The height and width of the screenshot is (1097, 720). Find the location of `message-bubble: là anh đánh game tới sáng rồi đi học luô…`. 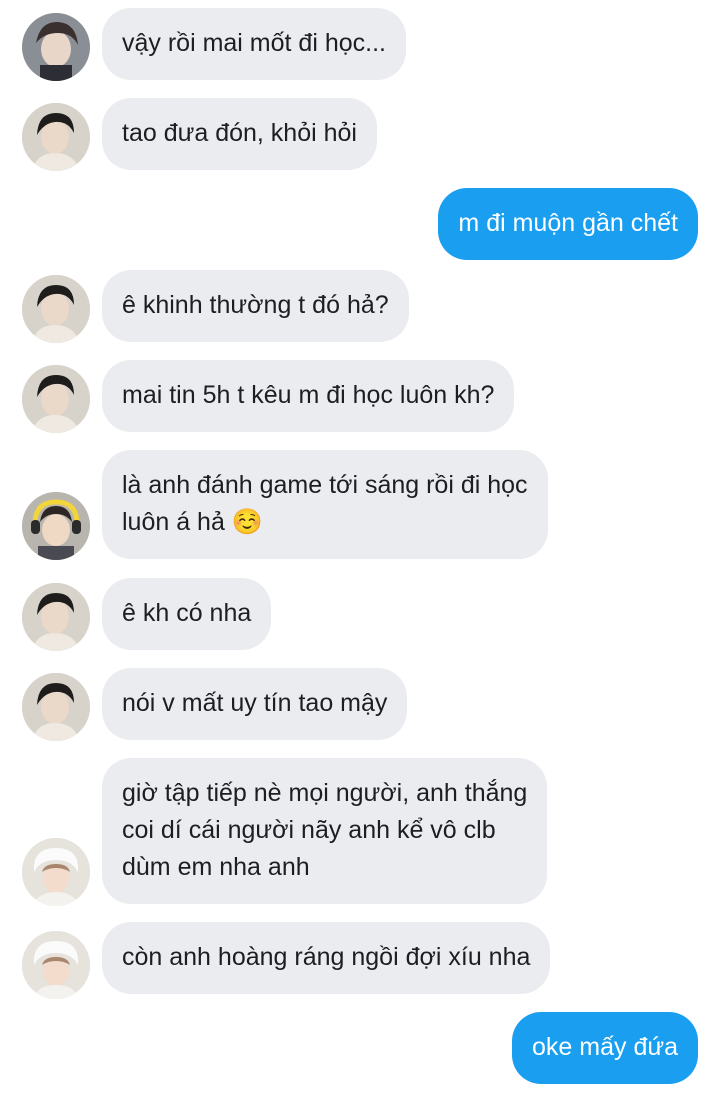

message-bubble: là anh đánh game tới sáng rồi đi học luô… is located at coordinates (325, 504).